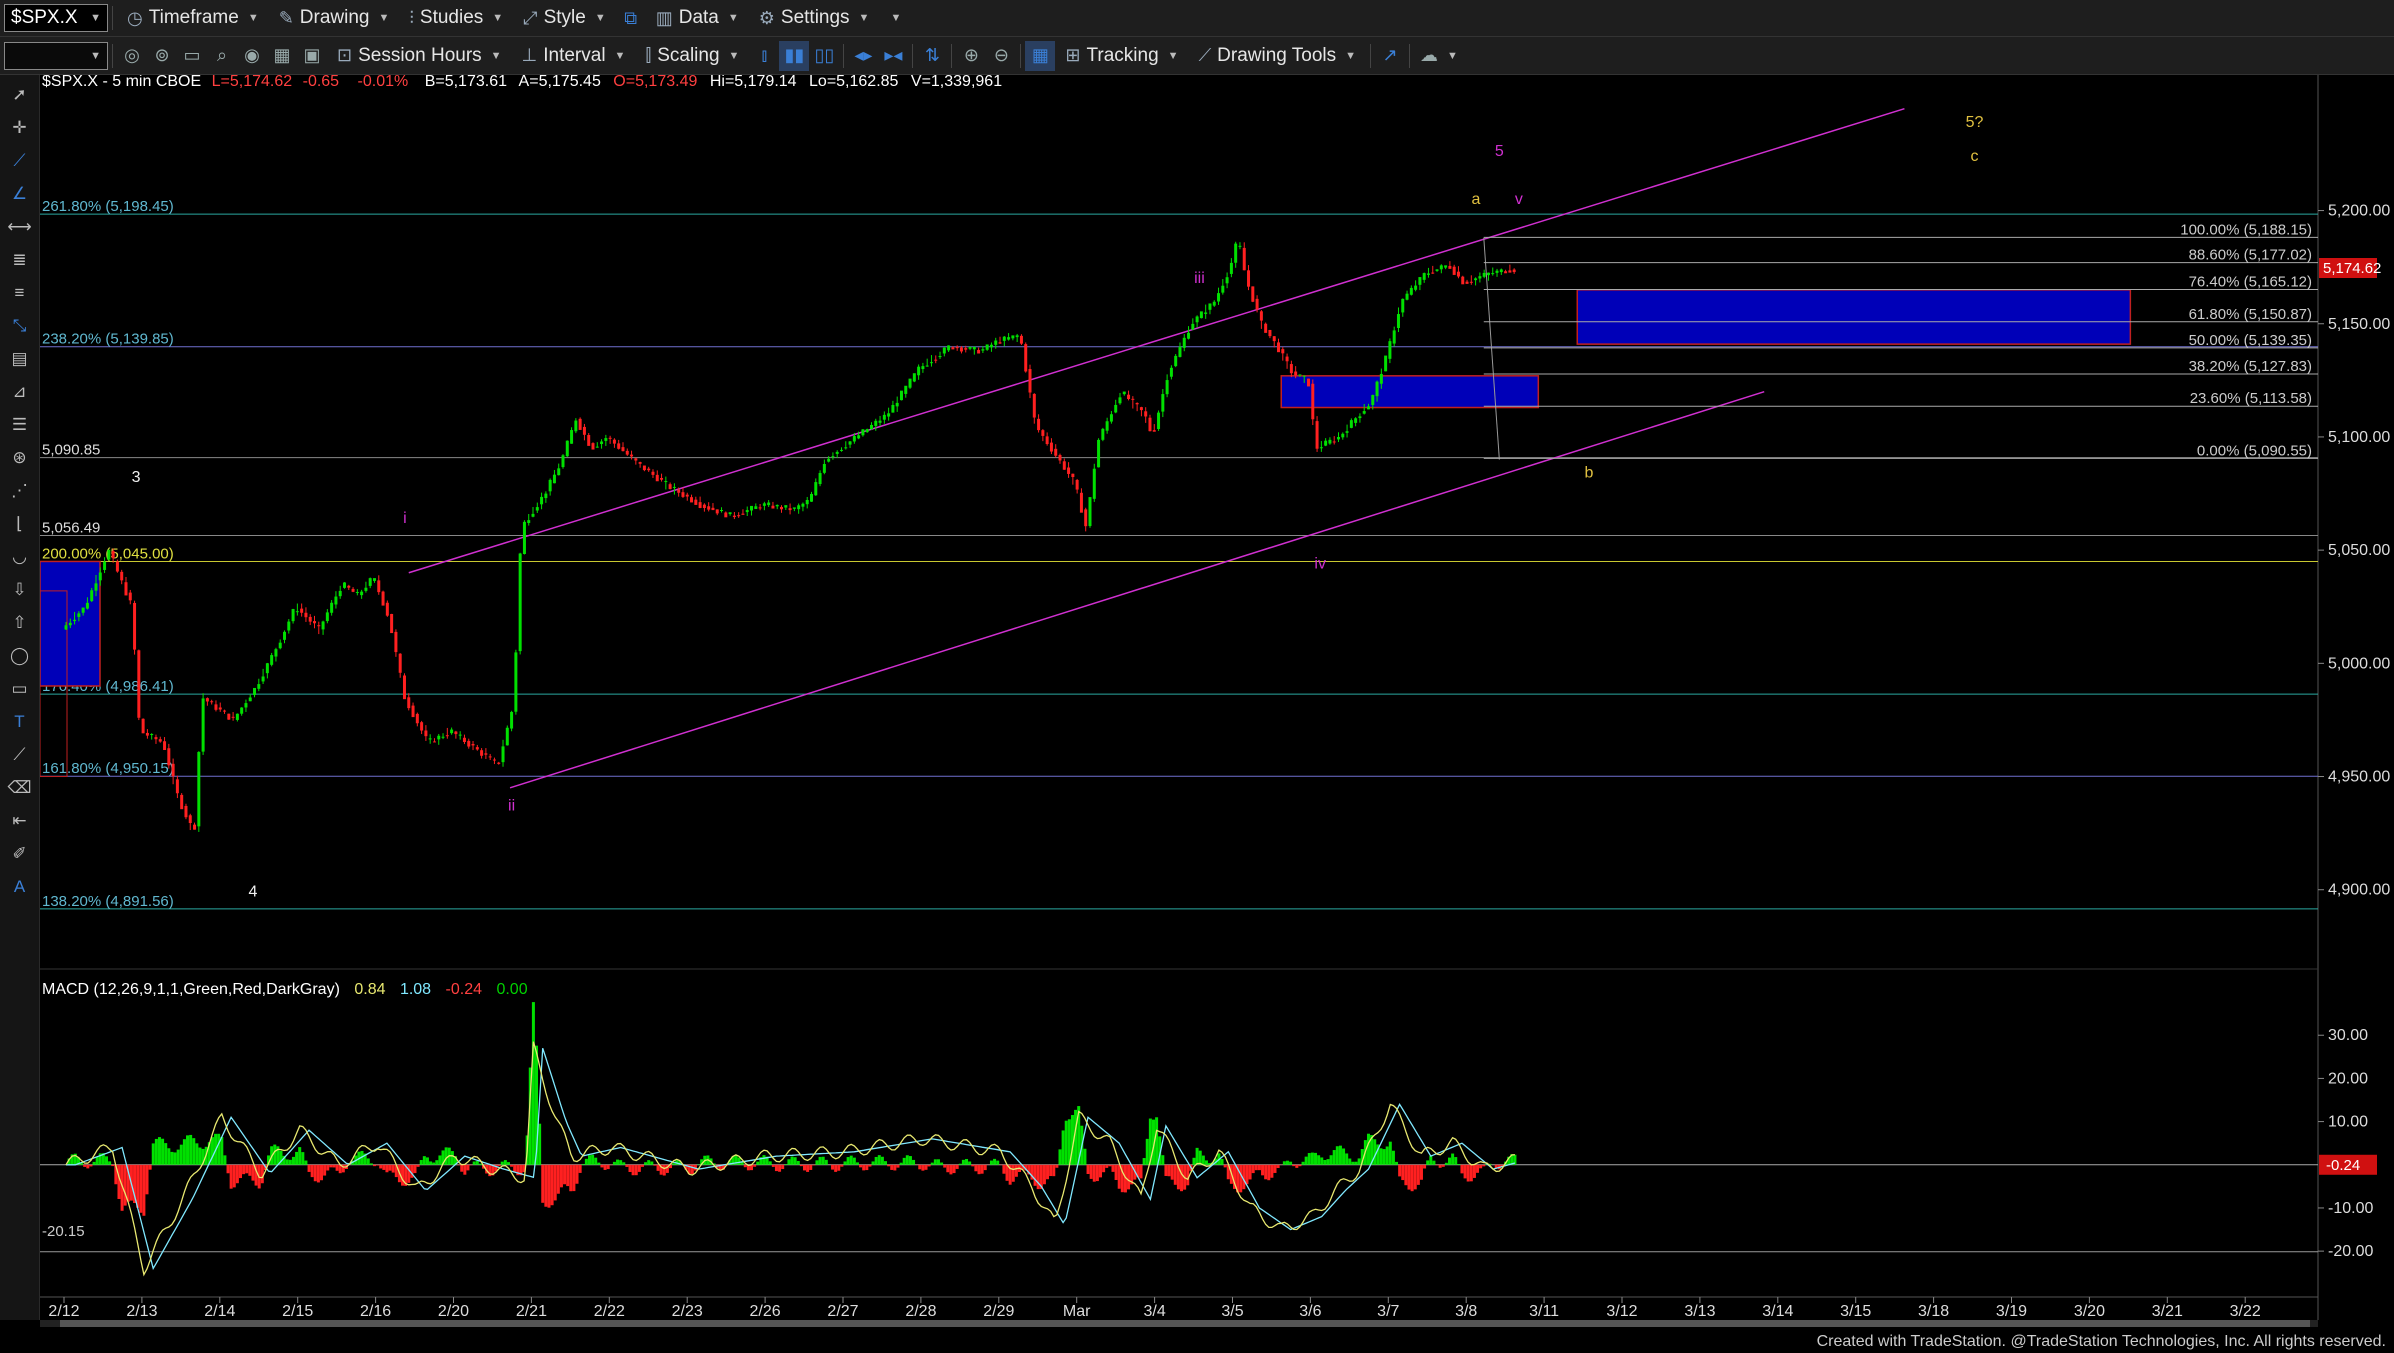 This screenshot has width=2394, height=1353. I want to click on trend-angle-icon: ⇤, so click(20, 820).